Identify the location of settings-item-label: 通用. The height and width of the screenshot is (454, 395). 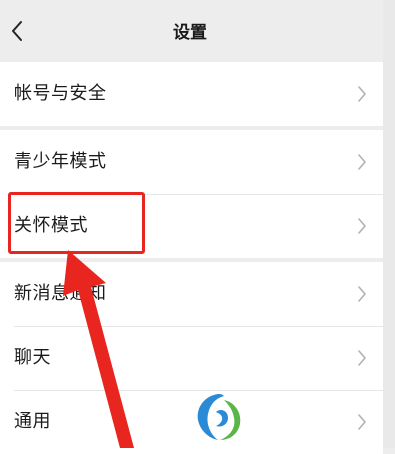
(32, 421).